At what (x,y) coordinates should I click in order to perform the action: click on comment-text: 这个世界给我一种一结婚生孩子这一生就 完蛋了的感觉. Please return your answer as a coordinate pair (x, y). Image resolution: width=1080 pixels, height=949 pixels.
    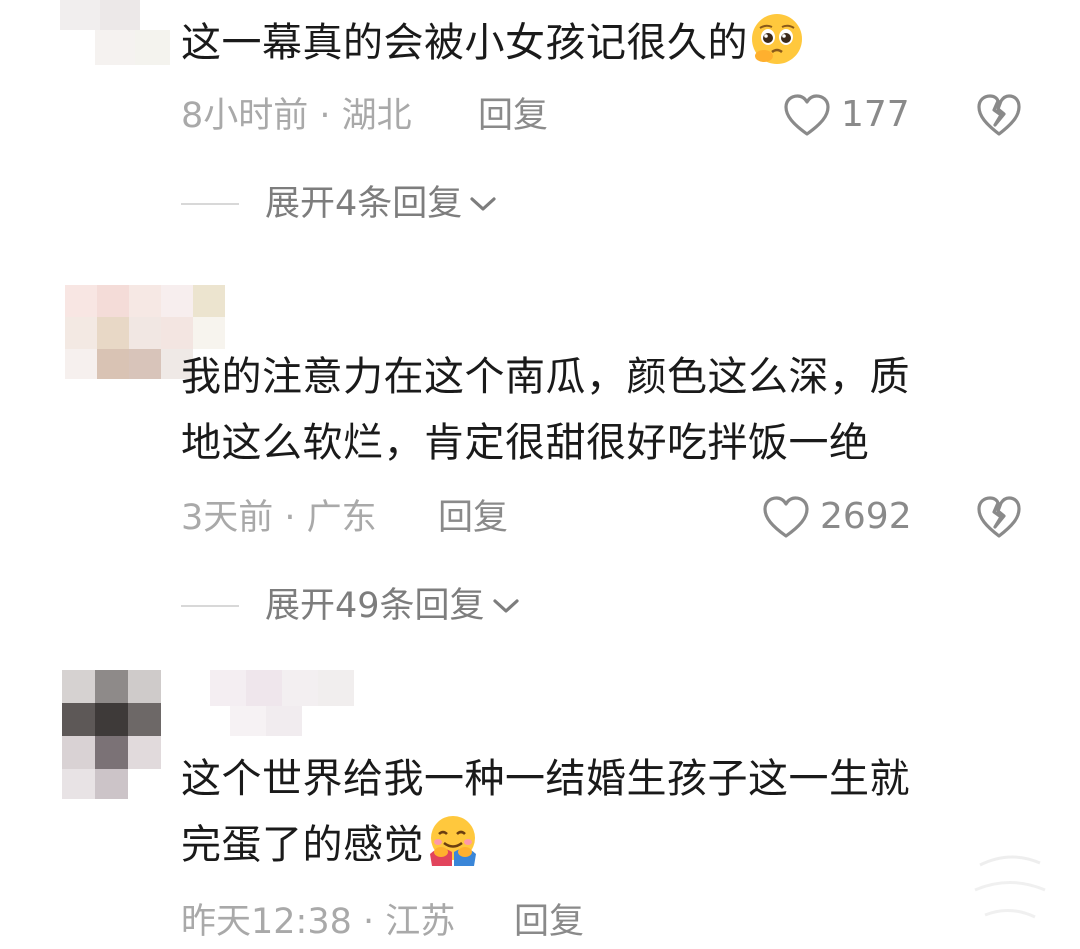
    Looking at the image, I should click on (545, 812).